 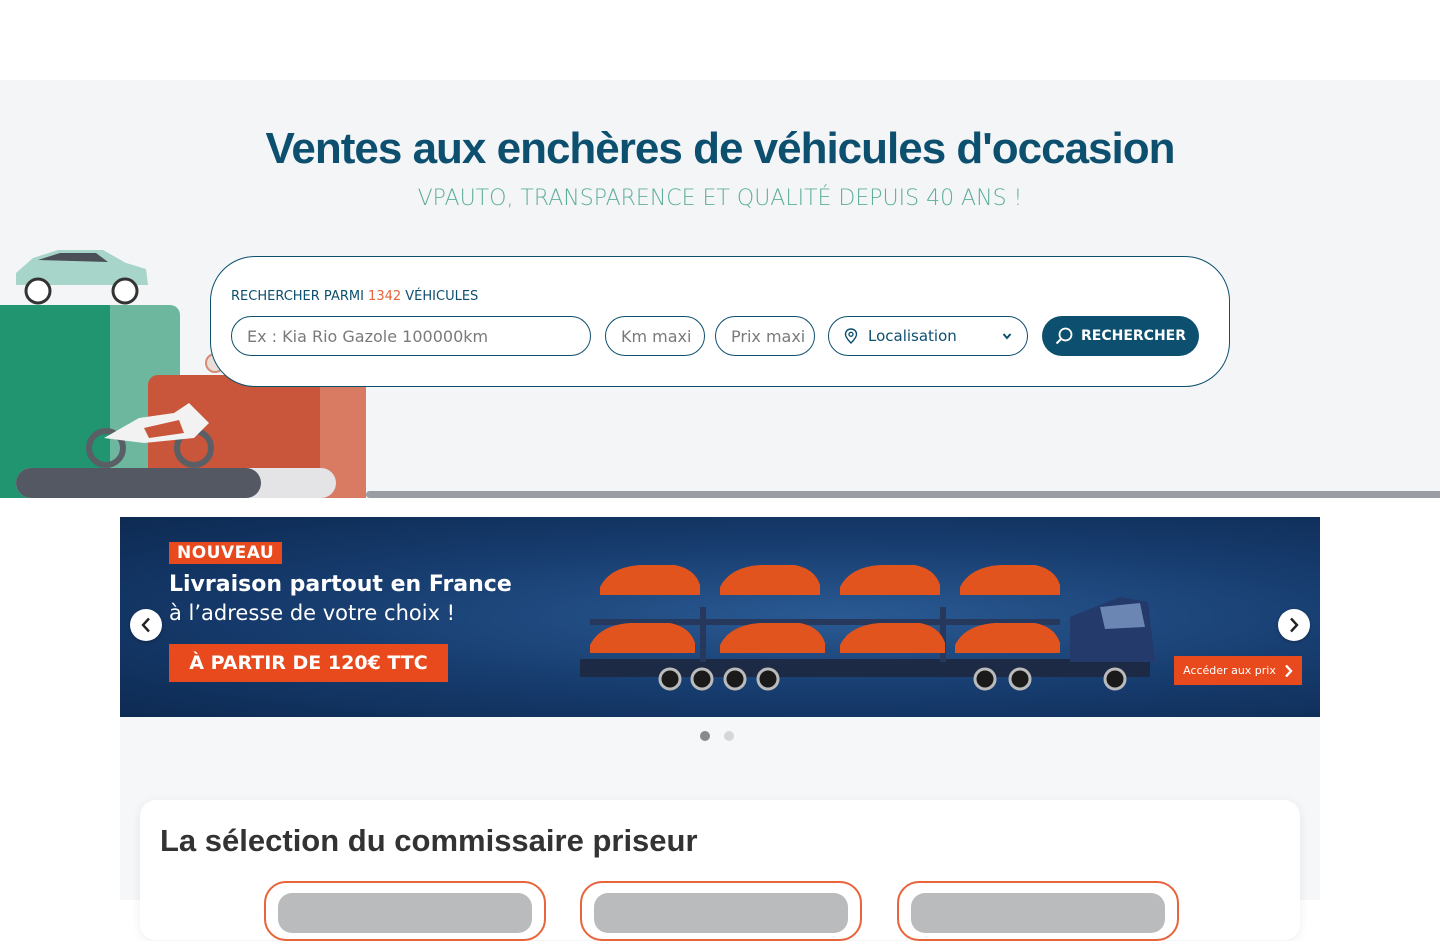 What do you see at coordinates (300, 296) in the screenshot?
I see `count-prefix: RECHERCHER PARMI` at bounding box center [300, 296].